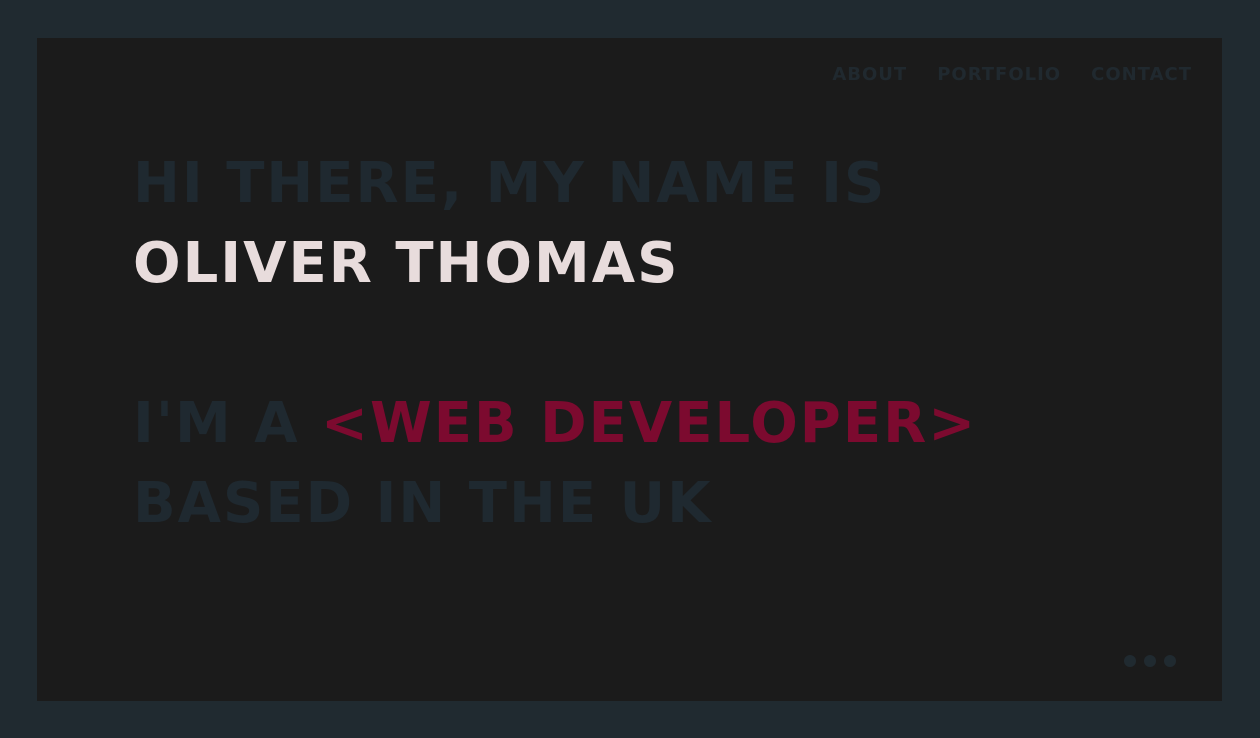  What do you see at coordinates (649, 423) in the screenshot?
I see `hero-role: <WEB DEVELOPER>` at bounding box center [649, 423].